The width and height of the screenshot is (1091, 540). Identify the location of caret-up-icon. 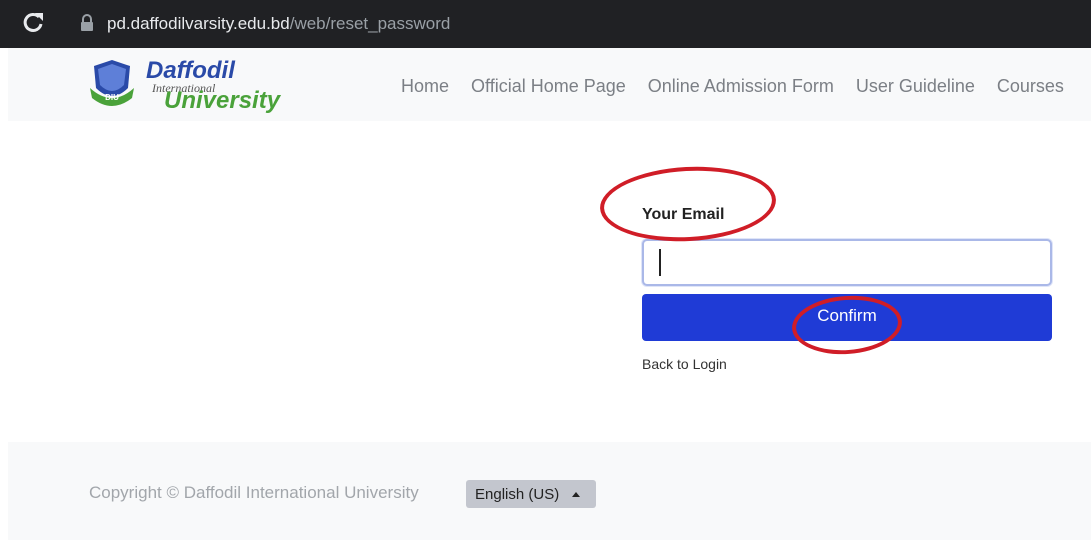
(576, 494).